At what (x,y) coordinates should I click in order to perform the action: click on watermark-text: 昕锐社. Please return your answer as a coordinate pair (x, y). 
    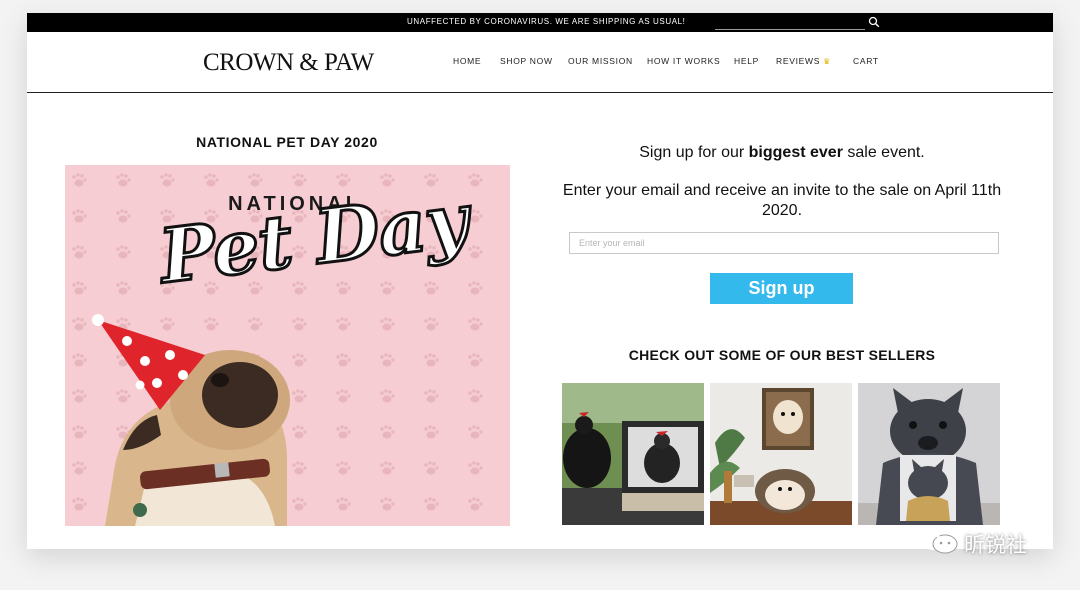
    Looking at the image, I should click on (995, 545).